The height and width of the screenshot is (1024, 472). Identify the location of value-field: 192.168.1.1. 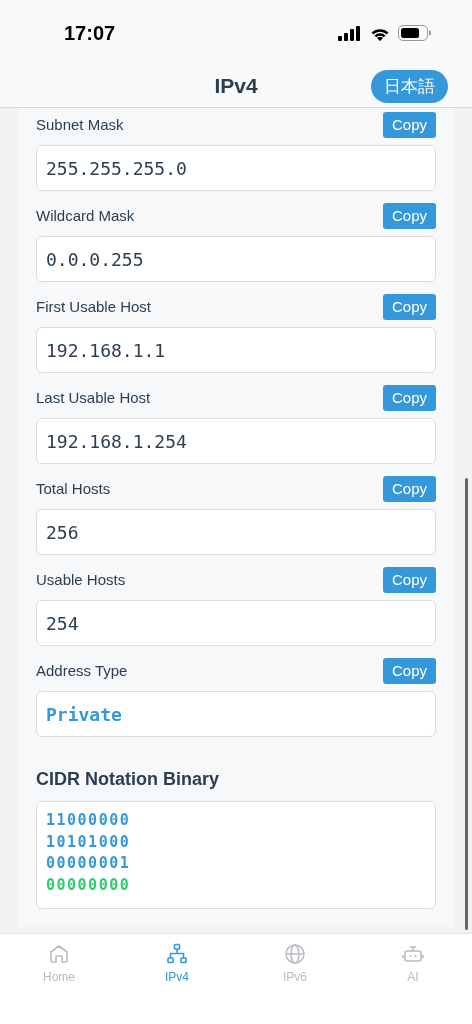
(236, 350).